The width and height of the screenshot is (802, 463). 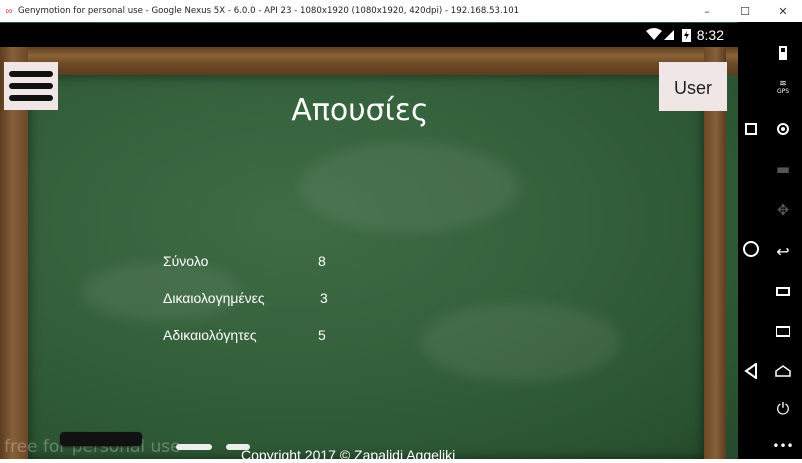 I want to click on menu-hamburger-button, so click(x=31, y=86).